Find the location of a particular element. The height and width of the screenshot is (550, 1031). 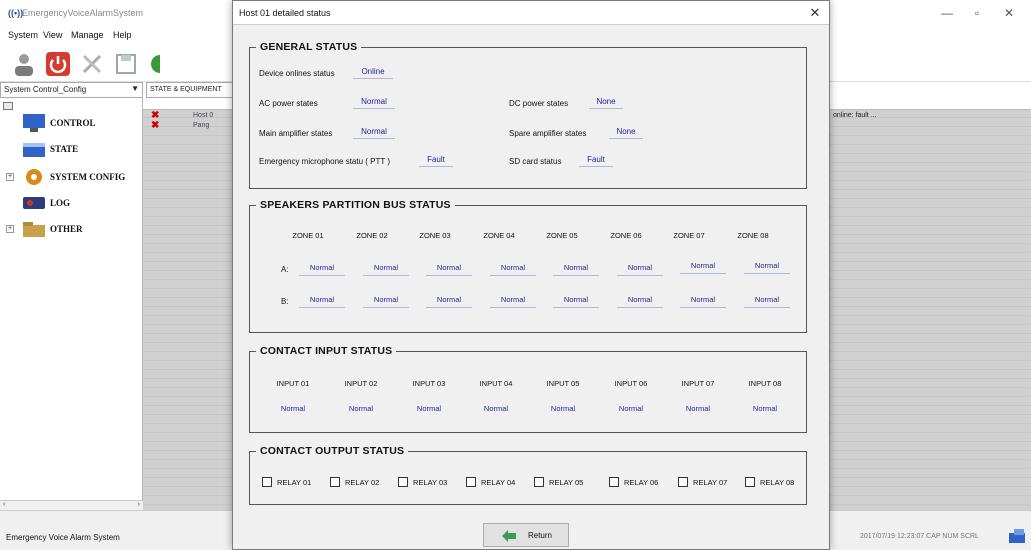

dc-power-value: None is located at coordinates (606, 103).